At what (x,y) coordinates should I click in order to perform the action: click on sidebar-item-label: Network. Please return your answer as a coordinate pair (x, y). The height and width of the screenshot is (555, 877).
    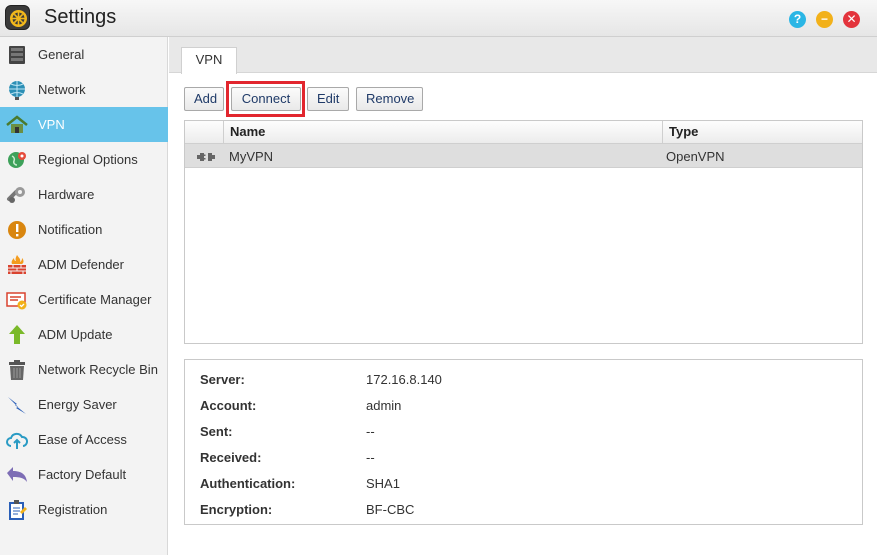
    Looking at the image, I should click on (62, 89).